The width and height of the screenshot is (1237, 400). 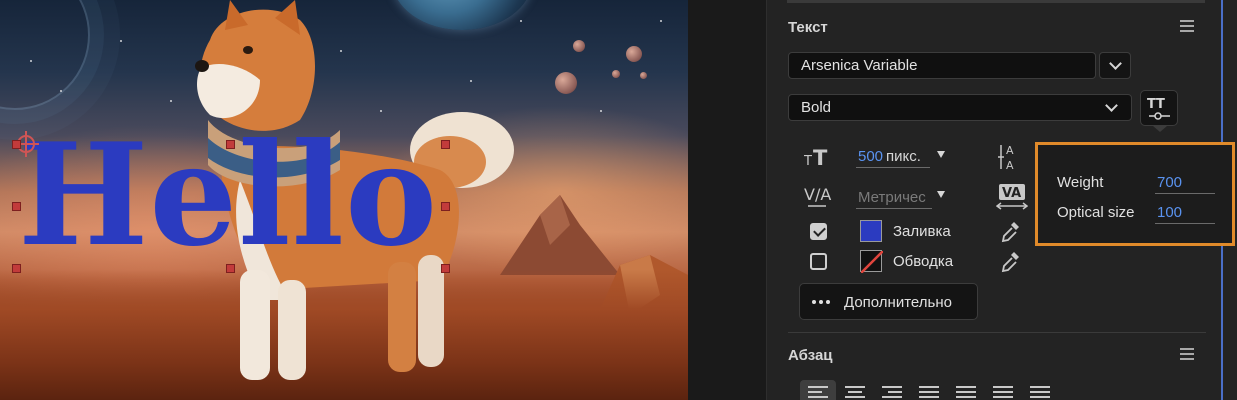 What do you see at coordinates (872, 262) in the screenshot?
I see `stroke-color-swatch` at bounding box center [872, 262].